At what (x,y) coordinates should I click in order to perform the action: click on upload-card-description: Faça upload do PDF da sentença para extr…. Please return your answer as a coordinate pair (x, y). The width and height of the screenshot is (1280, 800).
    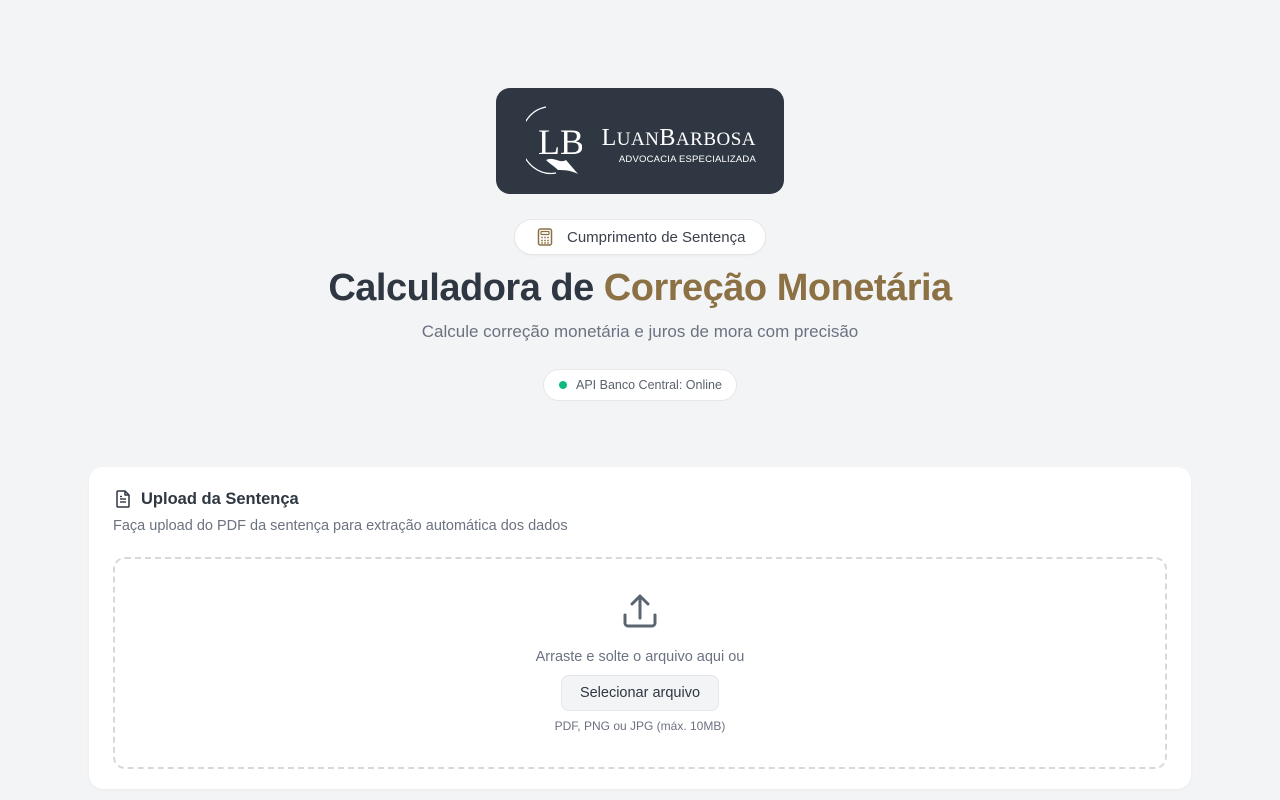
    Looking at the image, I should click on (340, 526).